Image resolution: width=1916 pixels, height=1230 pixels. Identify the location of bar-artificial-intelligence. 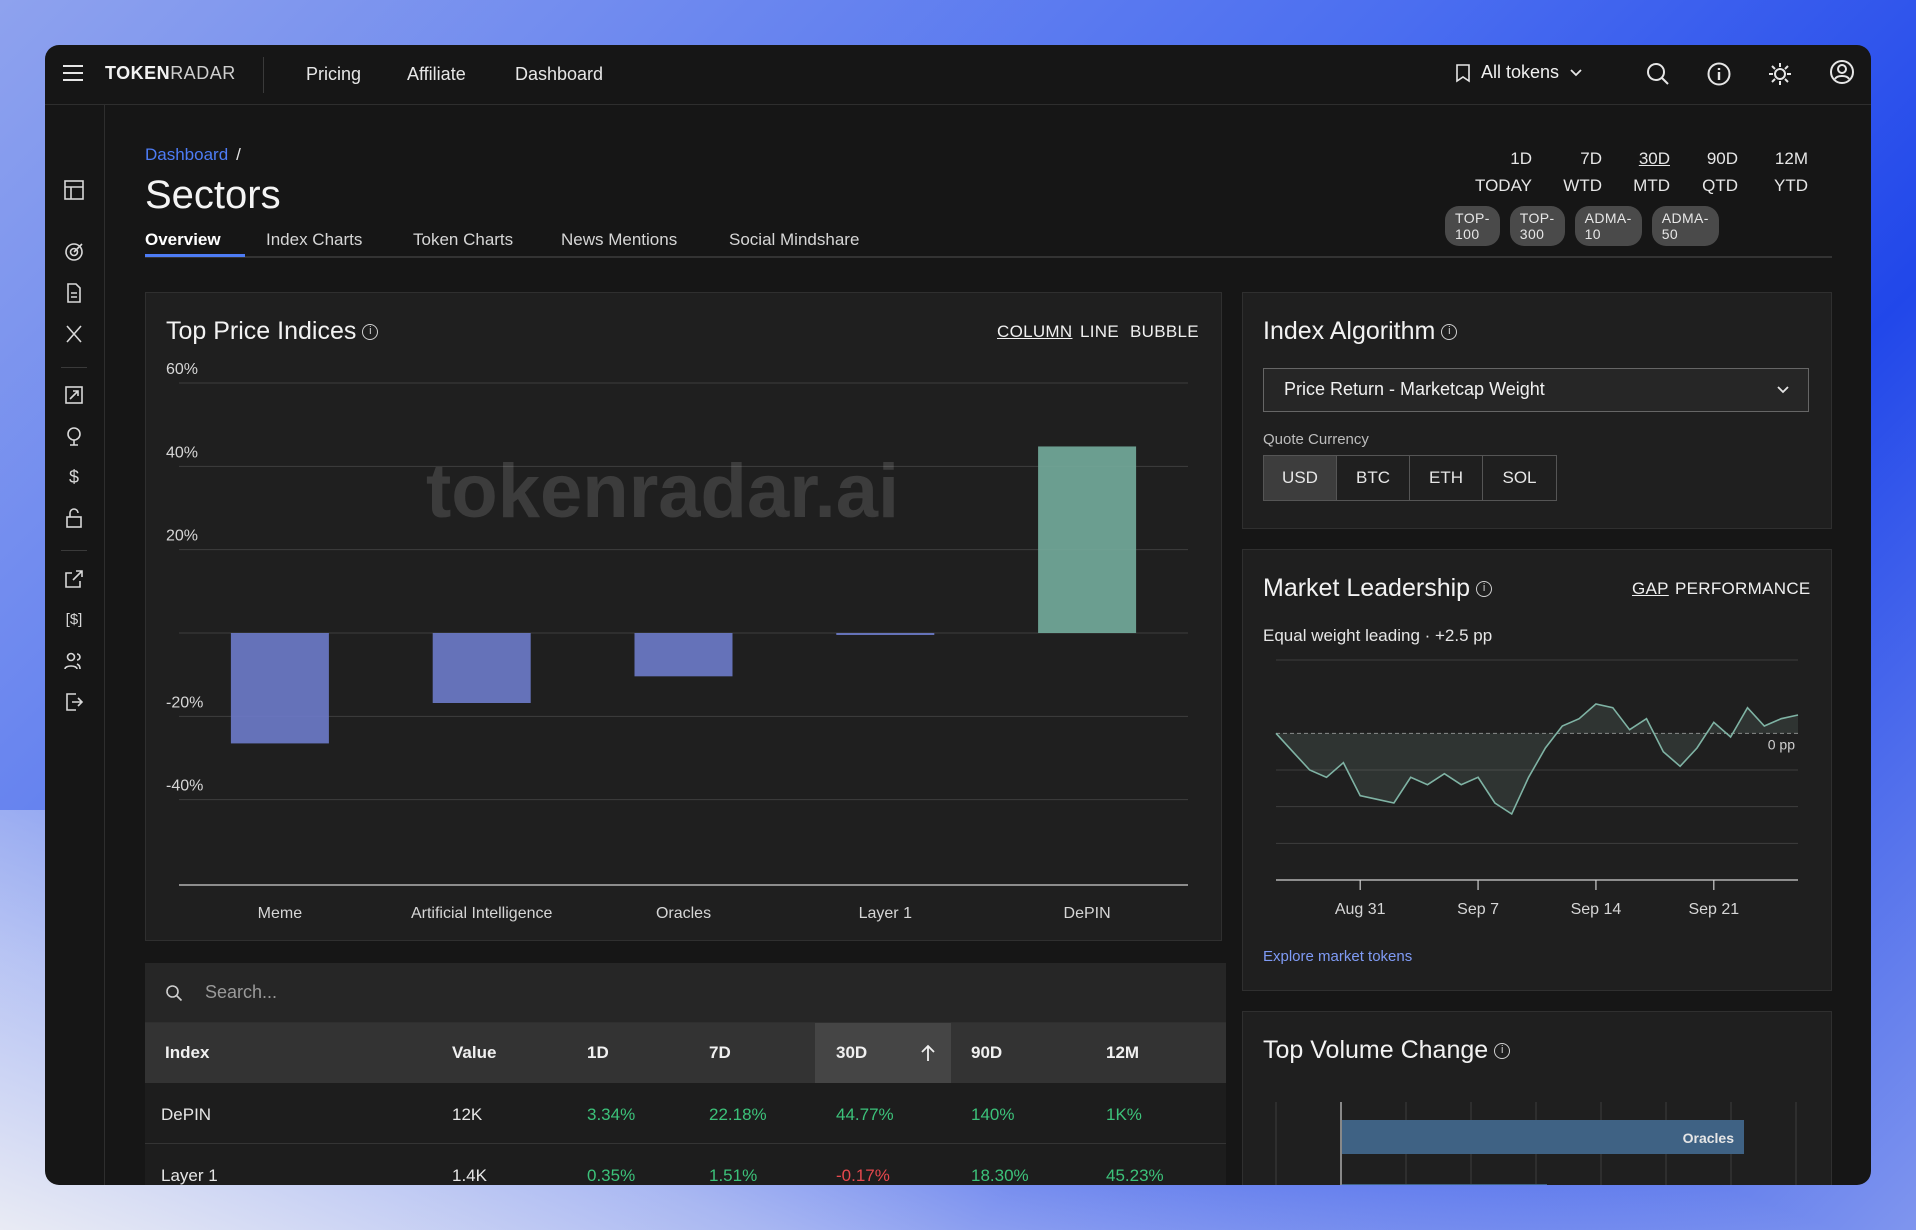
(481, 668).